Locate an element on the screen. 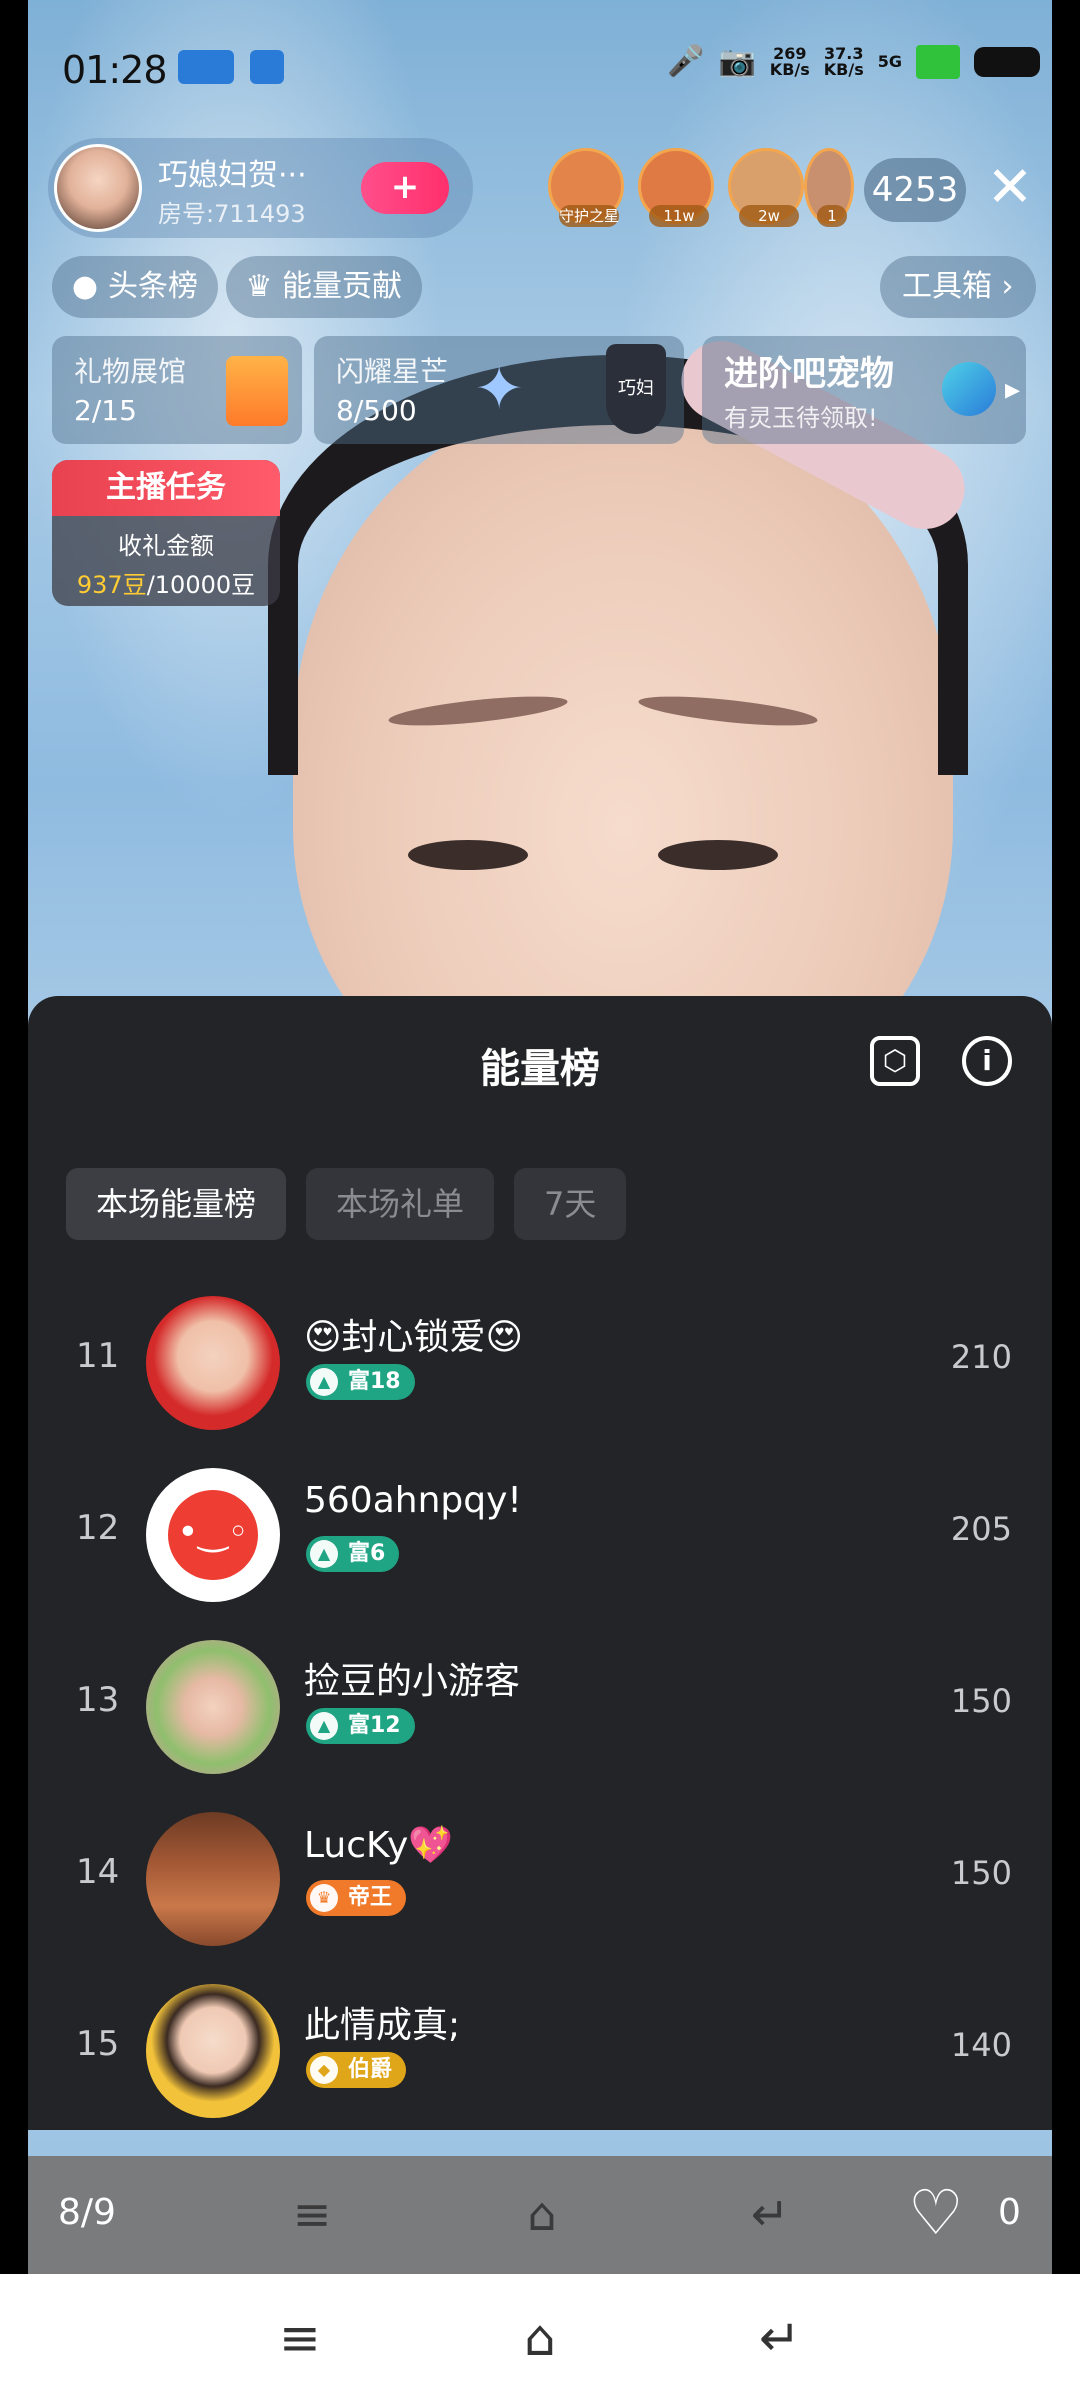  viewer-count: 4253 is located at coordinates (915, 190).